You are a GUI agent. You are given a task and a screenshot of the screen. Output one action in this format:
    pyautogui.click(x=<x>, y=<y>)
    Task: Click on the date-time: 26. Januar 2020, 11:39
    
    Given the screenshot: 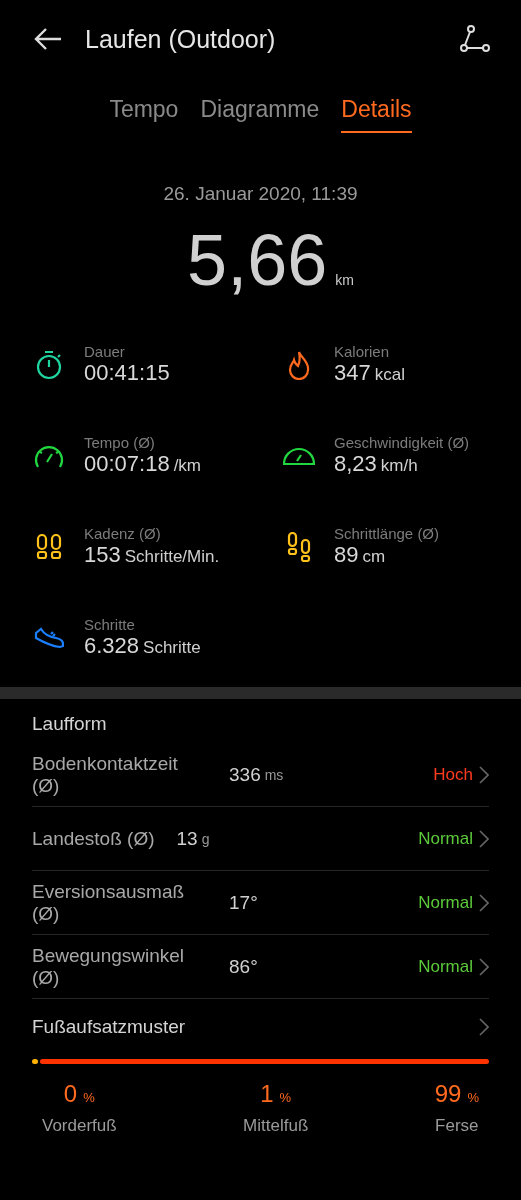 What is the action you would take?
    pyautogui.click(x=260, y=194)
    